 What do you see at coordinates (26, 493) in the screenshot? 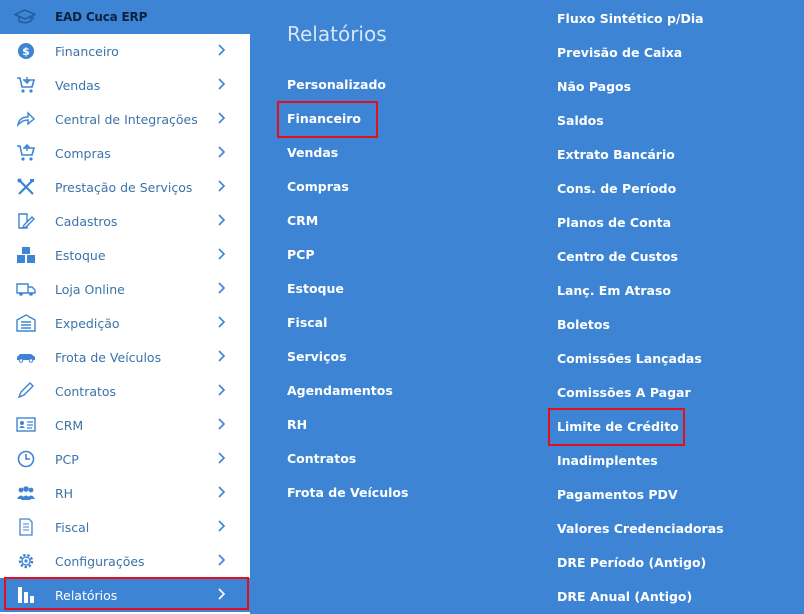
I see `users-icon` at bounding box center [26, 493].